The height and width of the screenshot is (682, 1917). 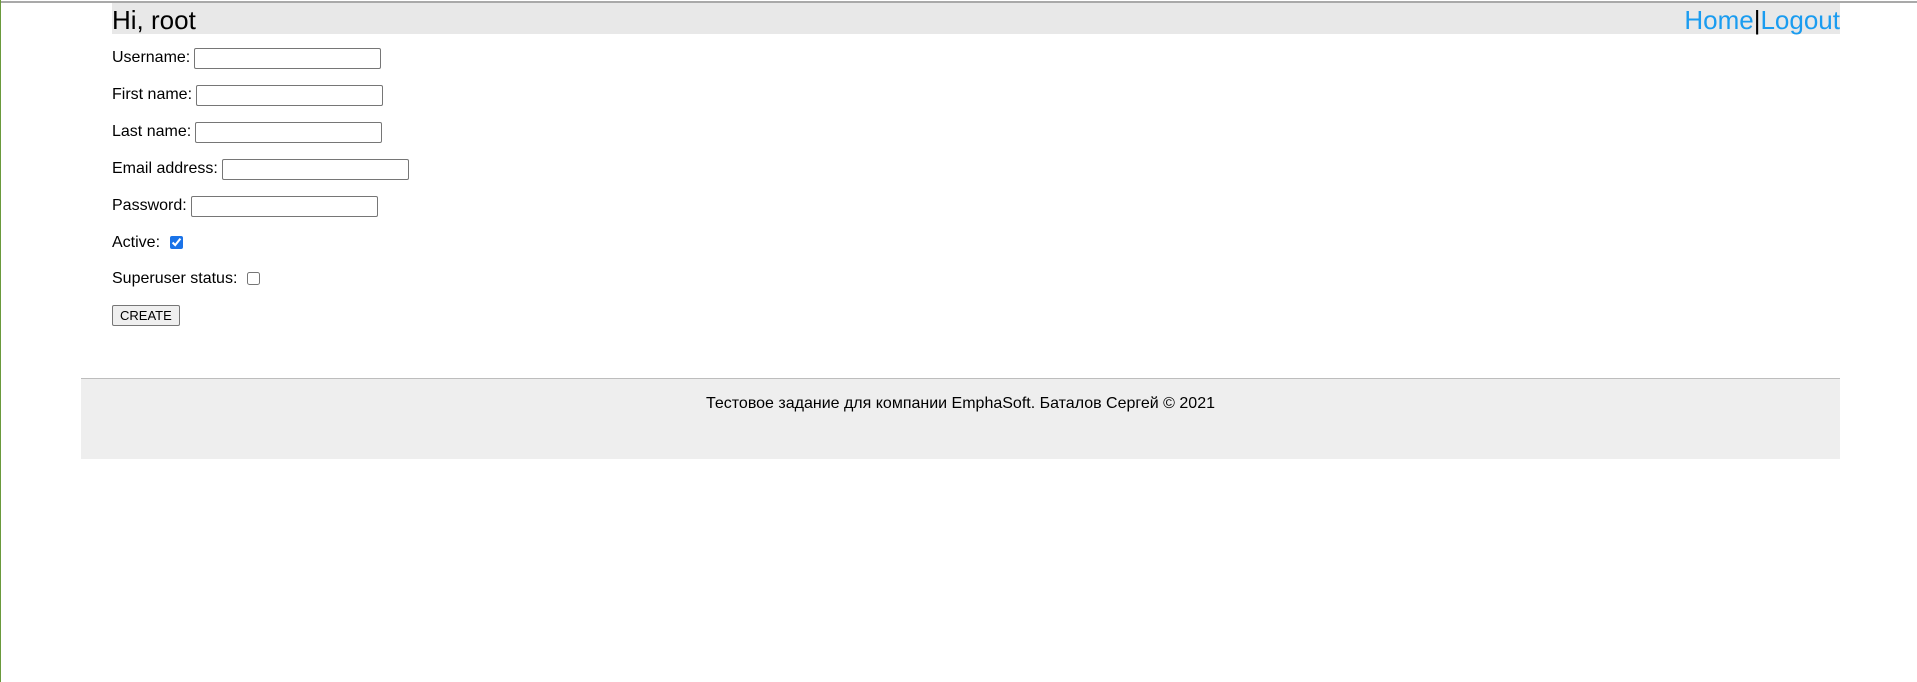 I want to click on last-name-row: Last name:, so click(x=260, y=140).